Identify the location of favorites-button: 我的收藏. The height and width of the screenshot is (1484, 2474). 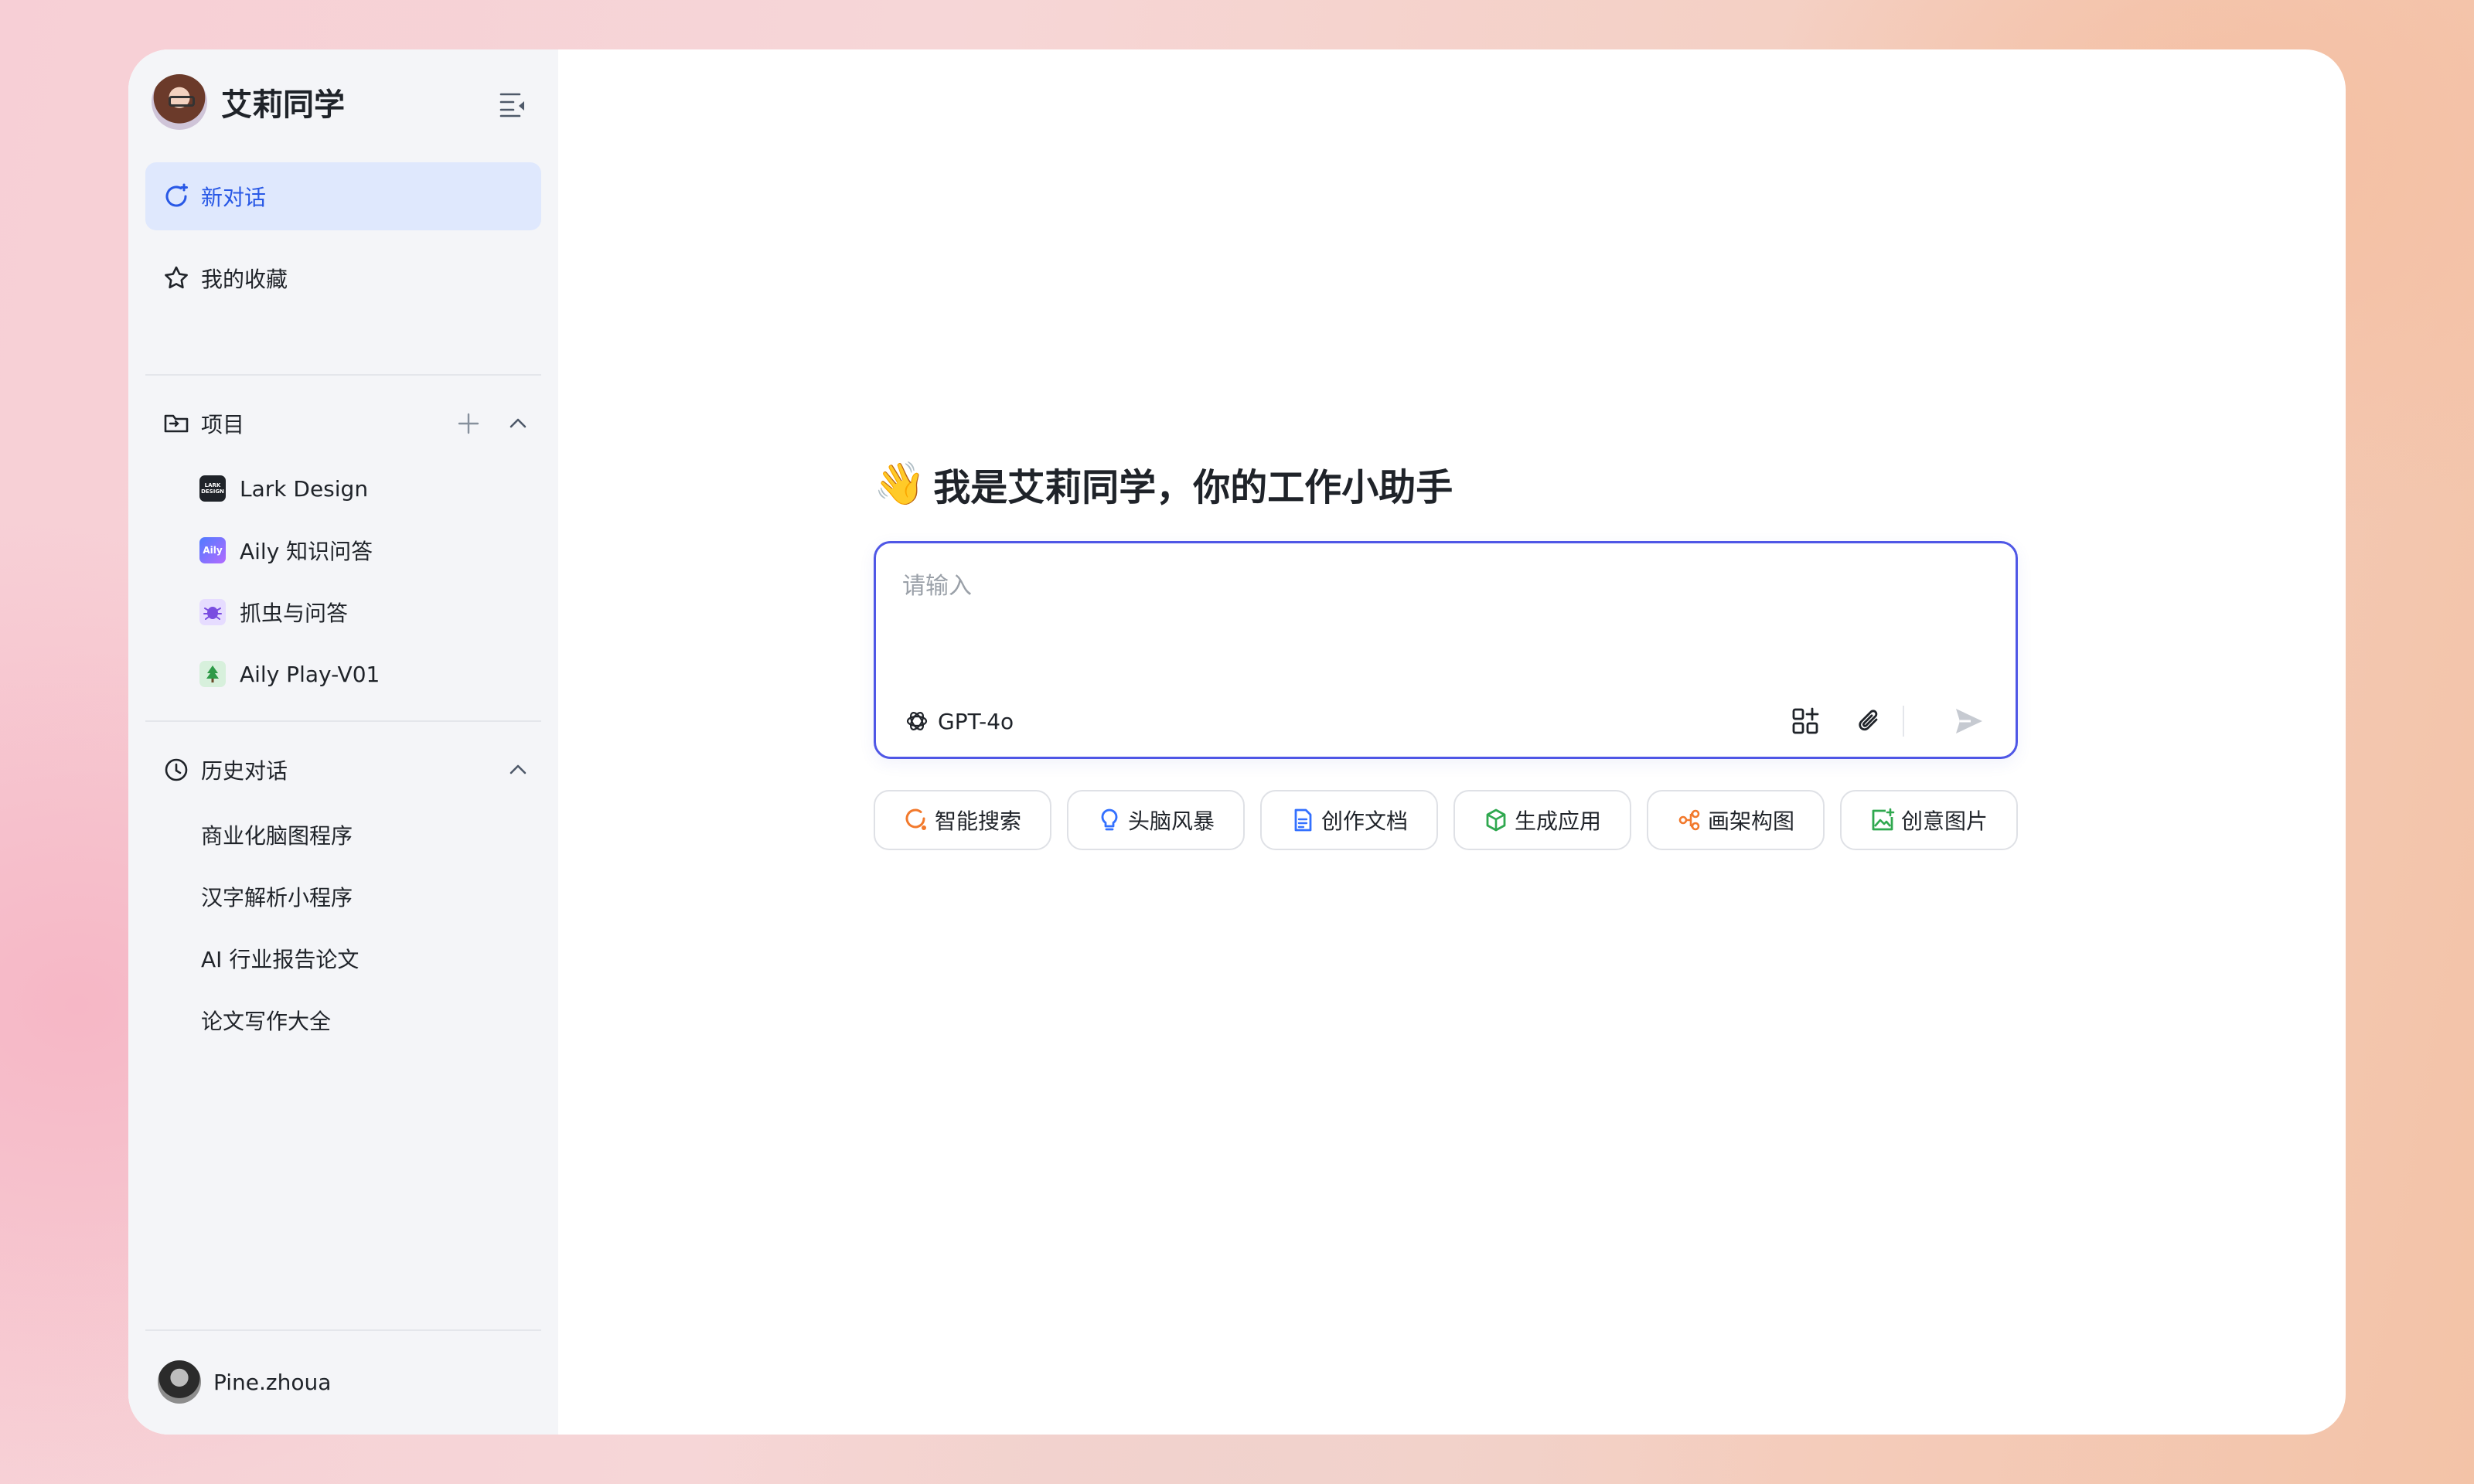
(343, 278).